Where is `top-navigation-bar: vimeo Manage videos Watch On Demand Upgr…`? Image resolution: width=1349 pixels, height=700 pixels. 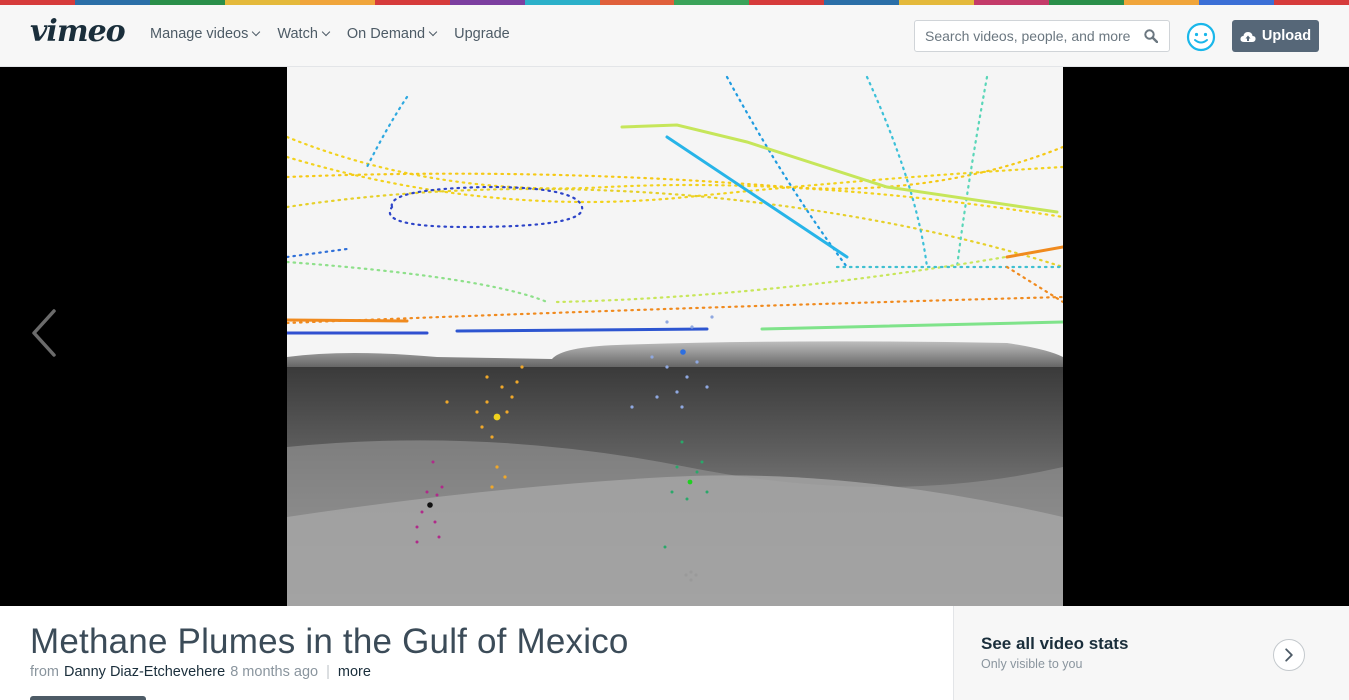
top-navigation-bar: vimeo Manage videos Watch On Demand Upgr… is located at coordinates (674, 36).